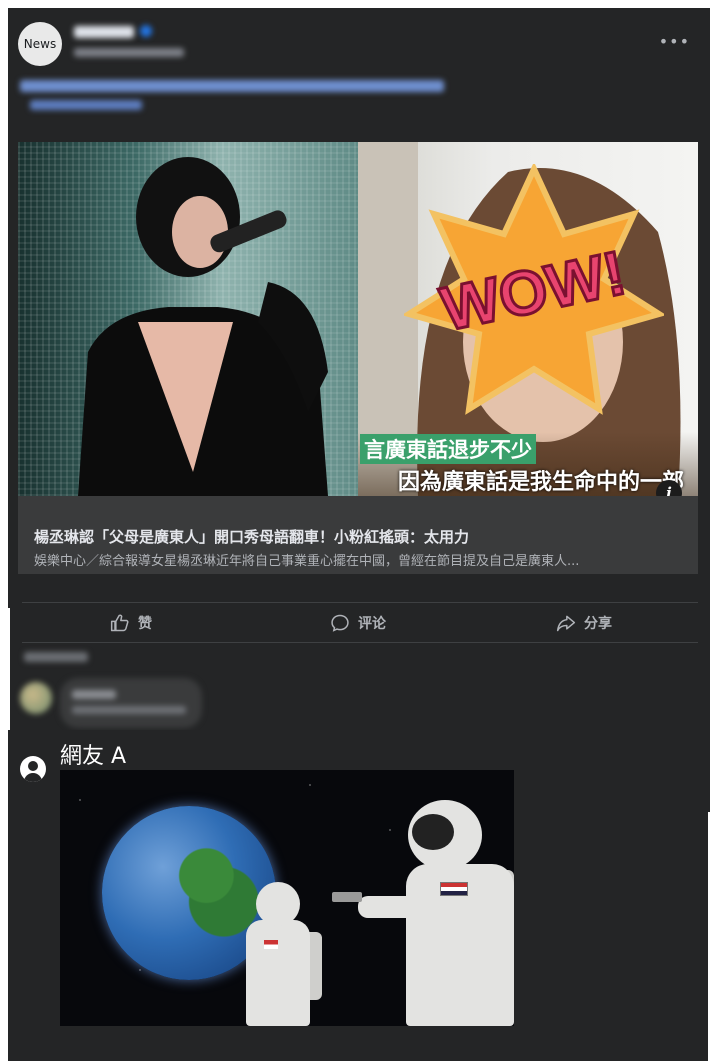 This screenshot has height=1061, width=717. I want to click on comment-bubble-blurred, so click(131, 703).